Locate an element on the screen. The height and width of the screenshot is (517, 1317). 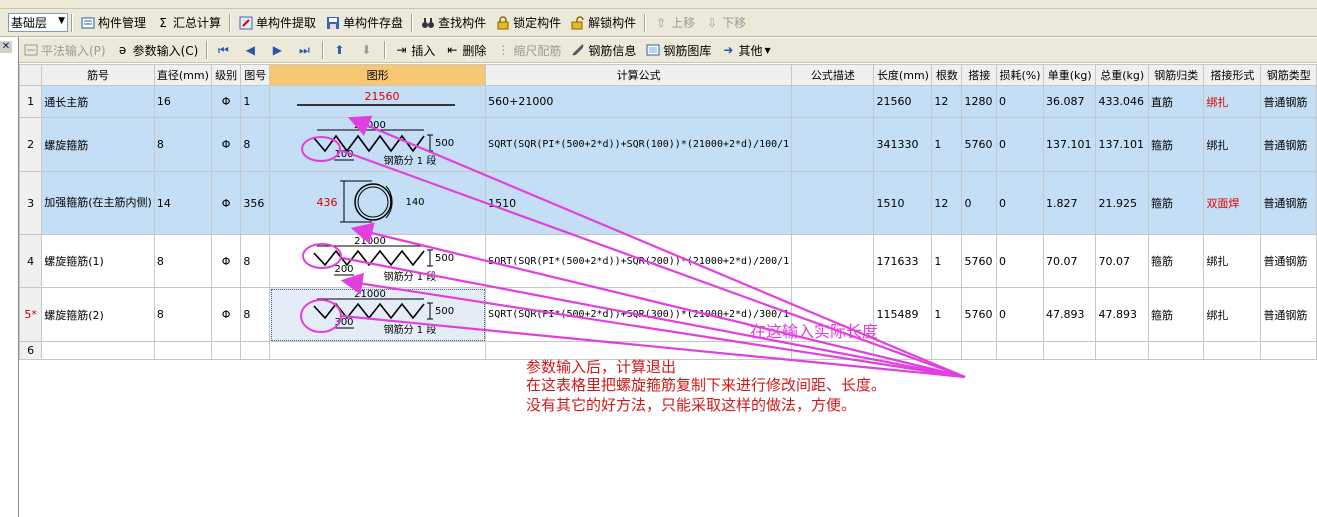
cell-unit-weight: 36.087 is located at coordinates (1069, 101).